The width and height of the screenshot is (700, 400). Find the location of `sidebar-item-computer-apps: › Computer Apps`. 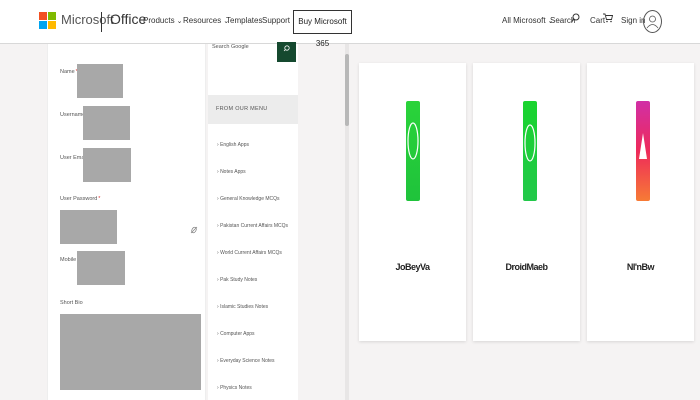

sidebar-item-computer-apps: › Computer Apps is located at coordinates (236, 334).